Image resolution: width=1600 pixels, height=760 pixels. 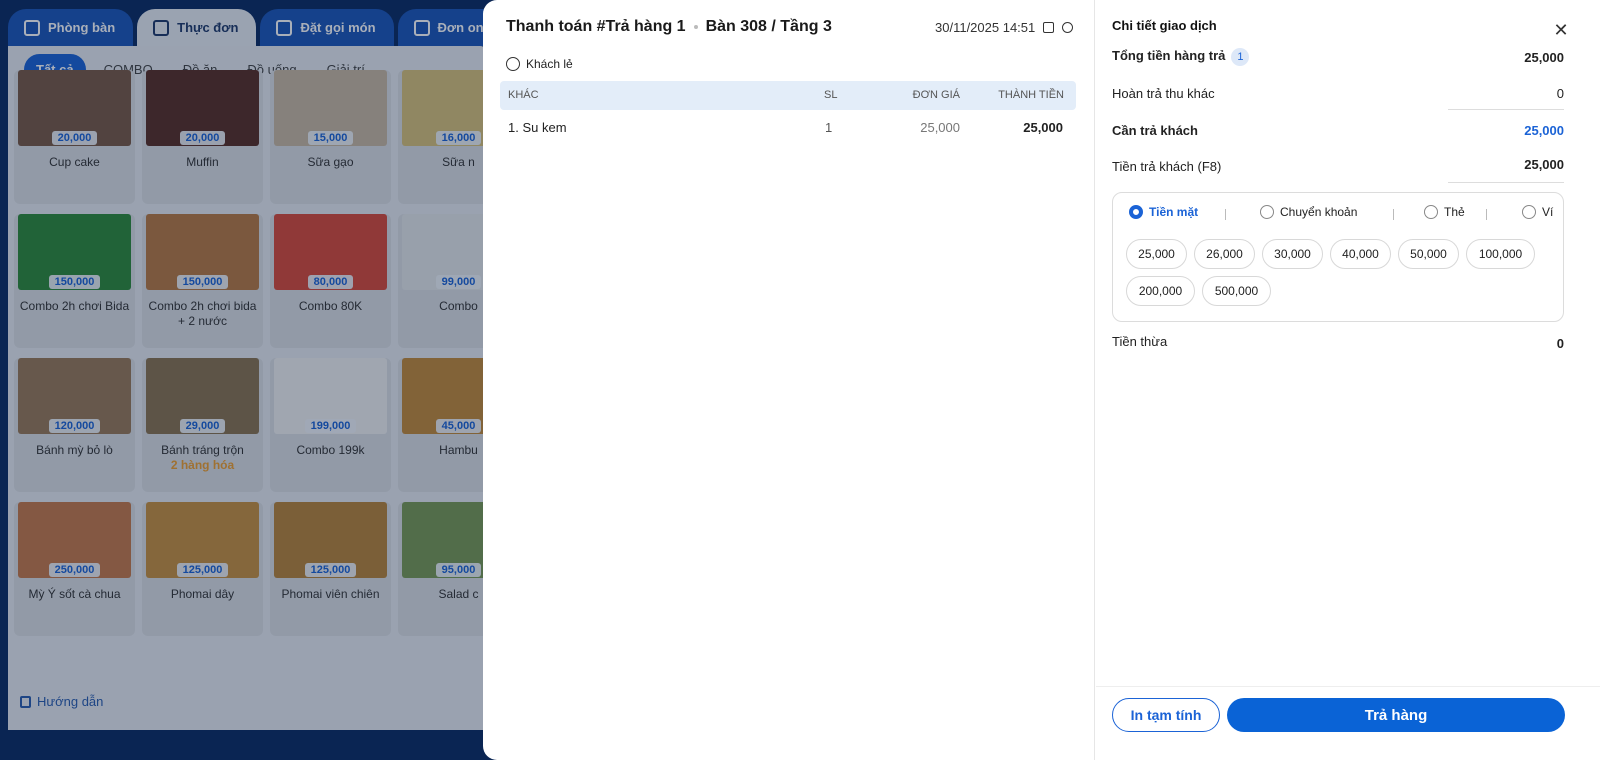 I want to click on quick-amount-button: 500,000, so click(x=1236, y=291).